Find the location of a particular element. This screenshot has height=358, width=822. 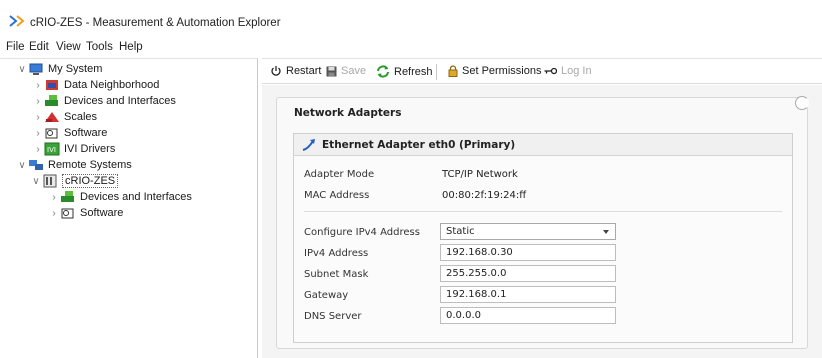

tree-item-crio-software: › Software is located at coordinates (85, 213).